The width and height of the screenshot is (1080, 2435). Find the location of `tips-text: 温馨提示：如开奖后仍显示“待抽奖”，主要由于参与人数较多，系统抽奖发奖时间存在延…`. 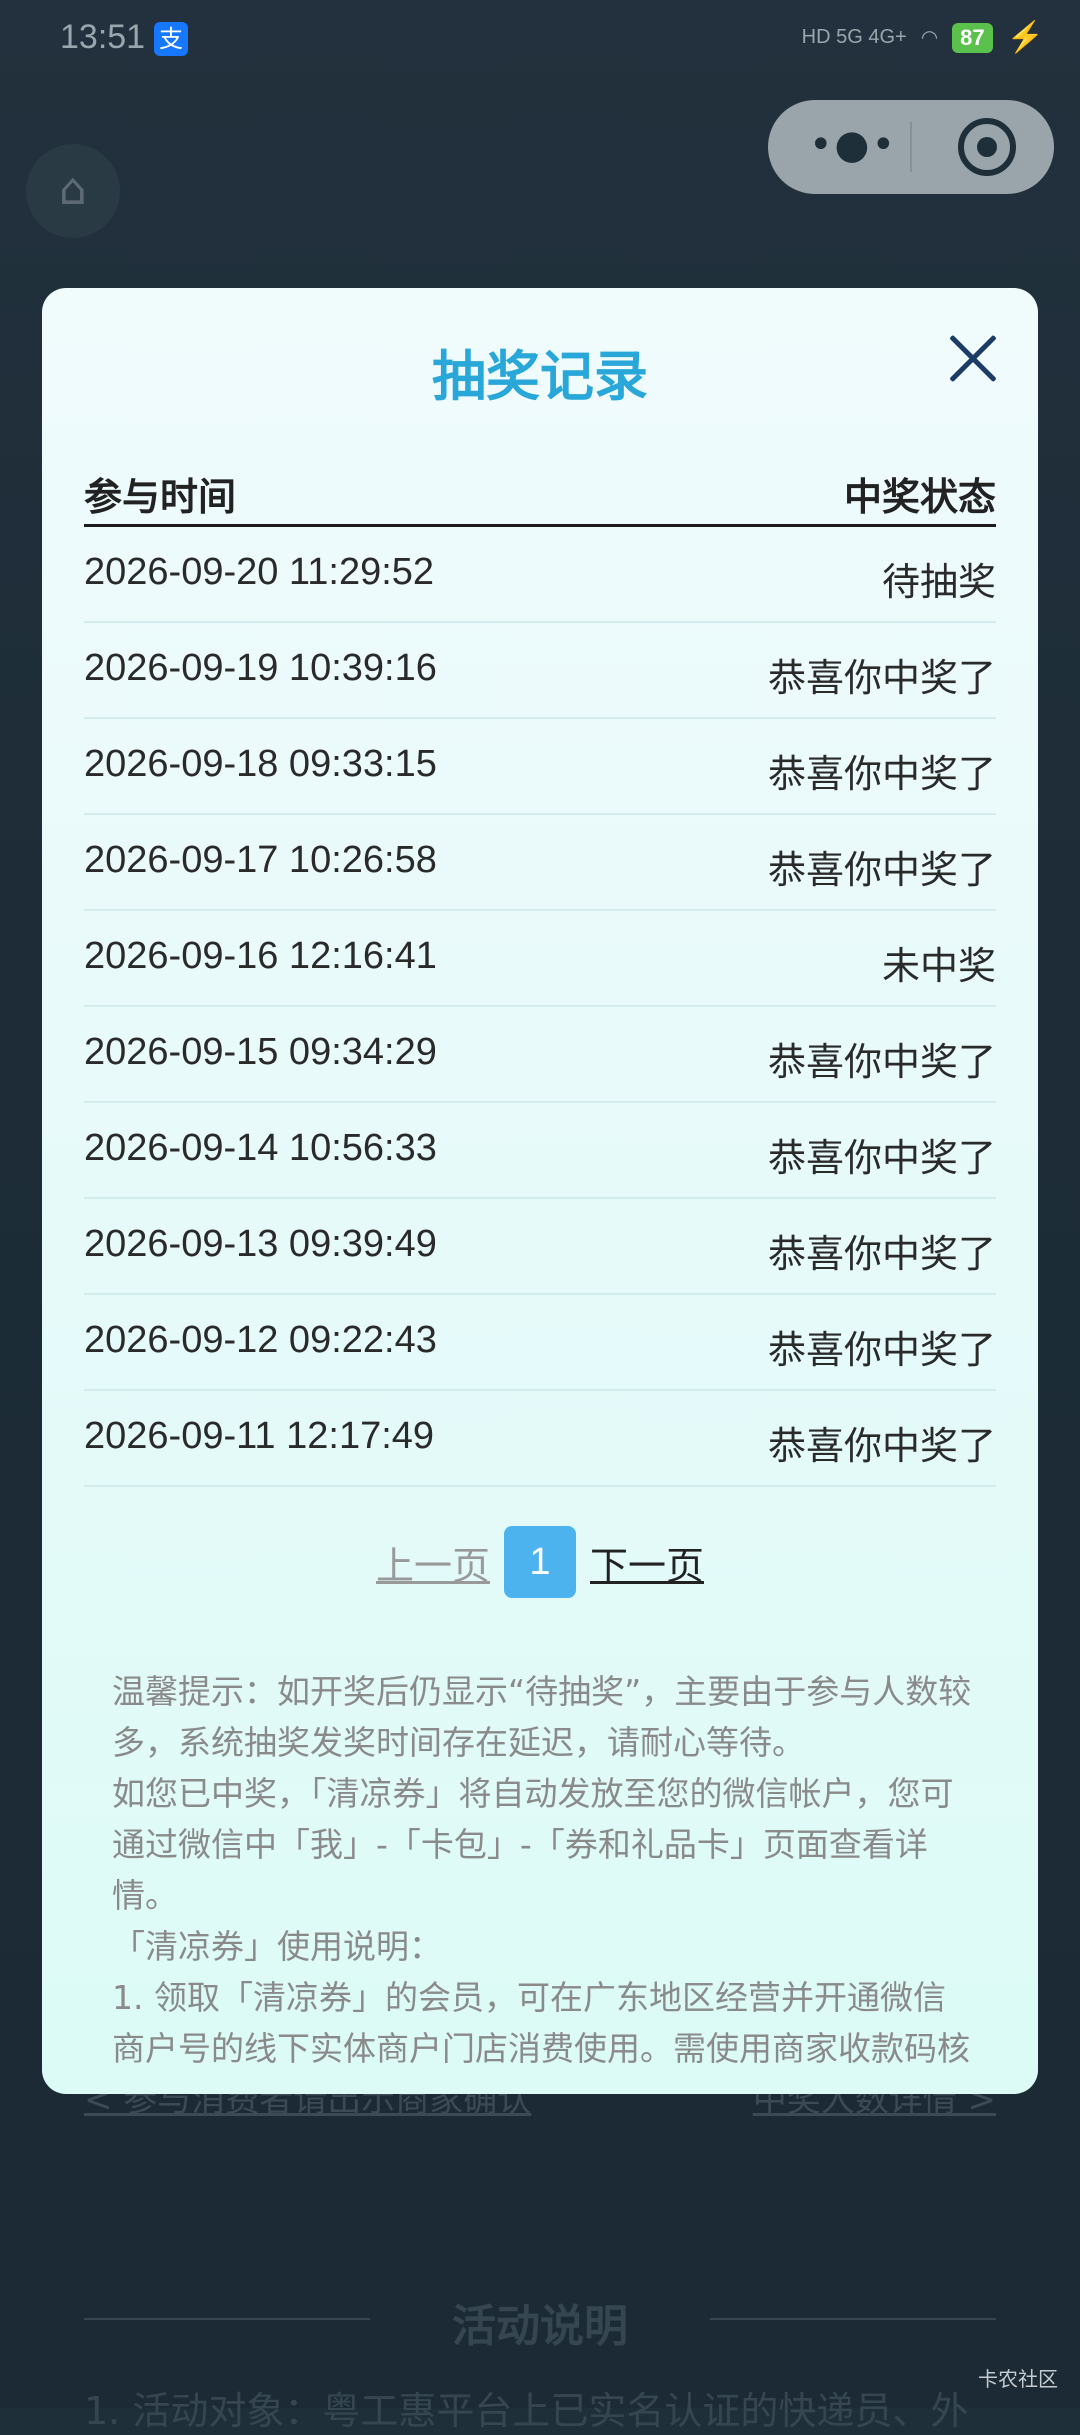

tips-text: 温馨提示：如开奖后仍显示“待抽奖”，主要由于参与人数较多，系统抽奖发奖时间存在延… is located at coordinates (542, 1870).